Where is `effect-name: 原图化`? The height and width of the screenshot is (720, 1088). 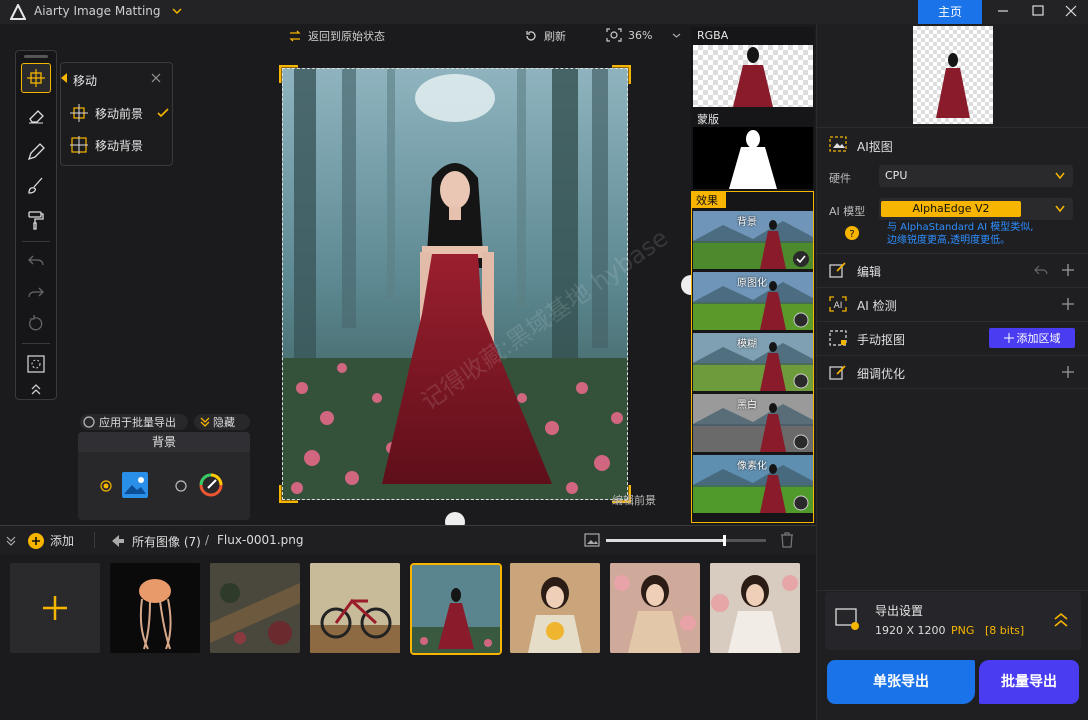
effect-name: 原图化 is located at coordinates (752, 283).